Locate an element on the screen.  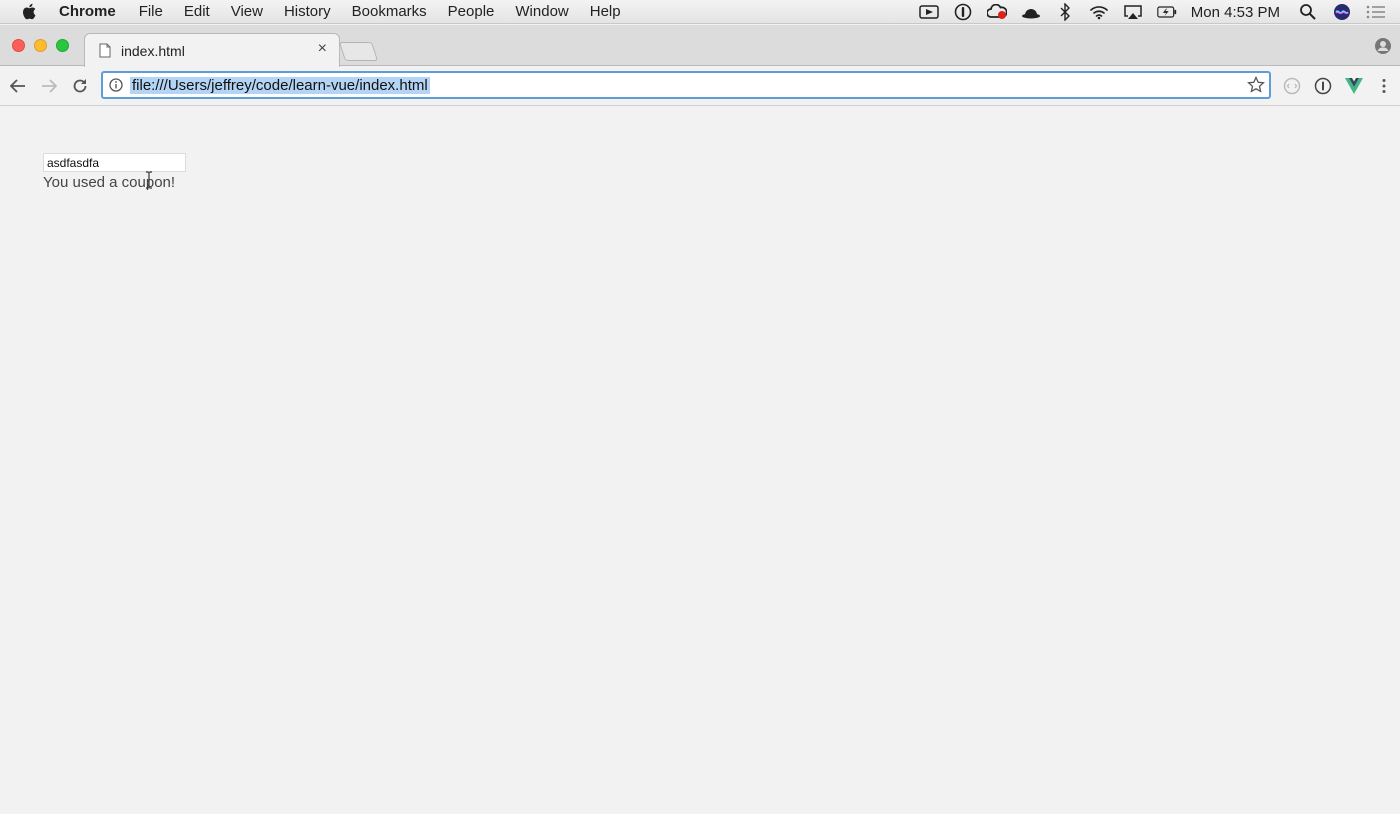
siri-icon is located at coordinates (1342, 12).